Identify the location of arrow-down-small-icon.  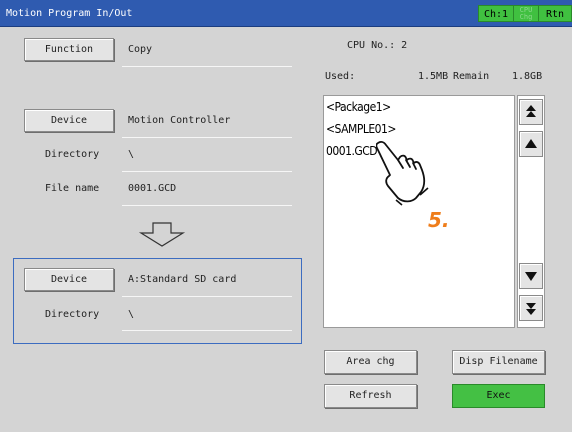
(531, 276).